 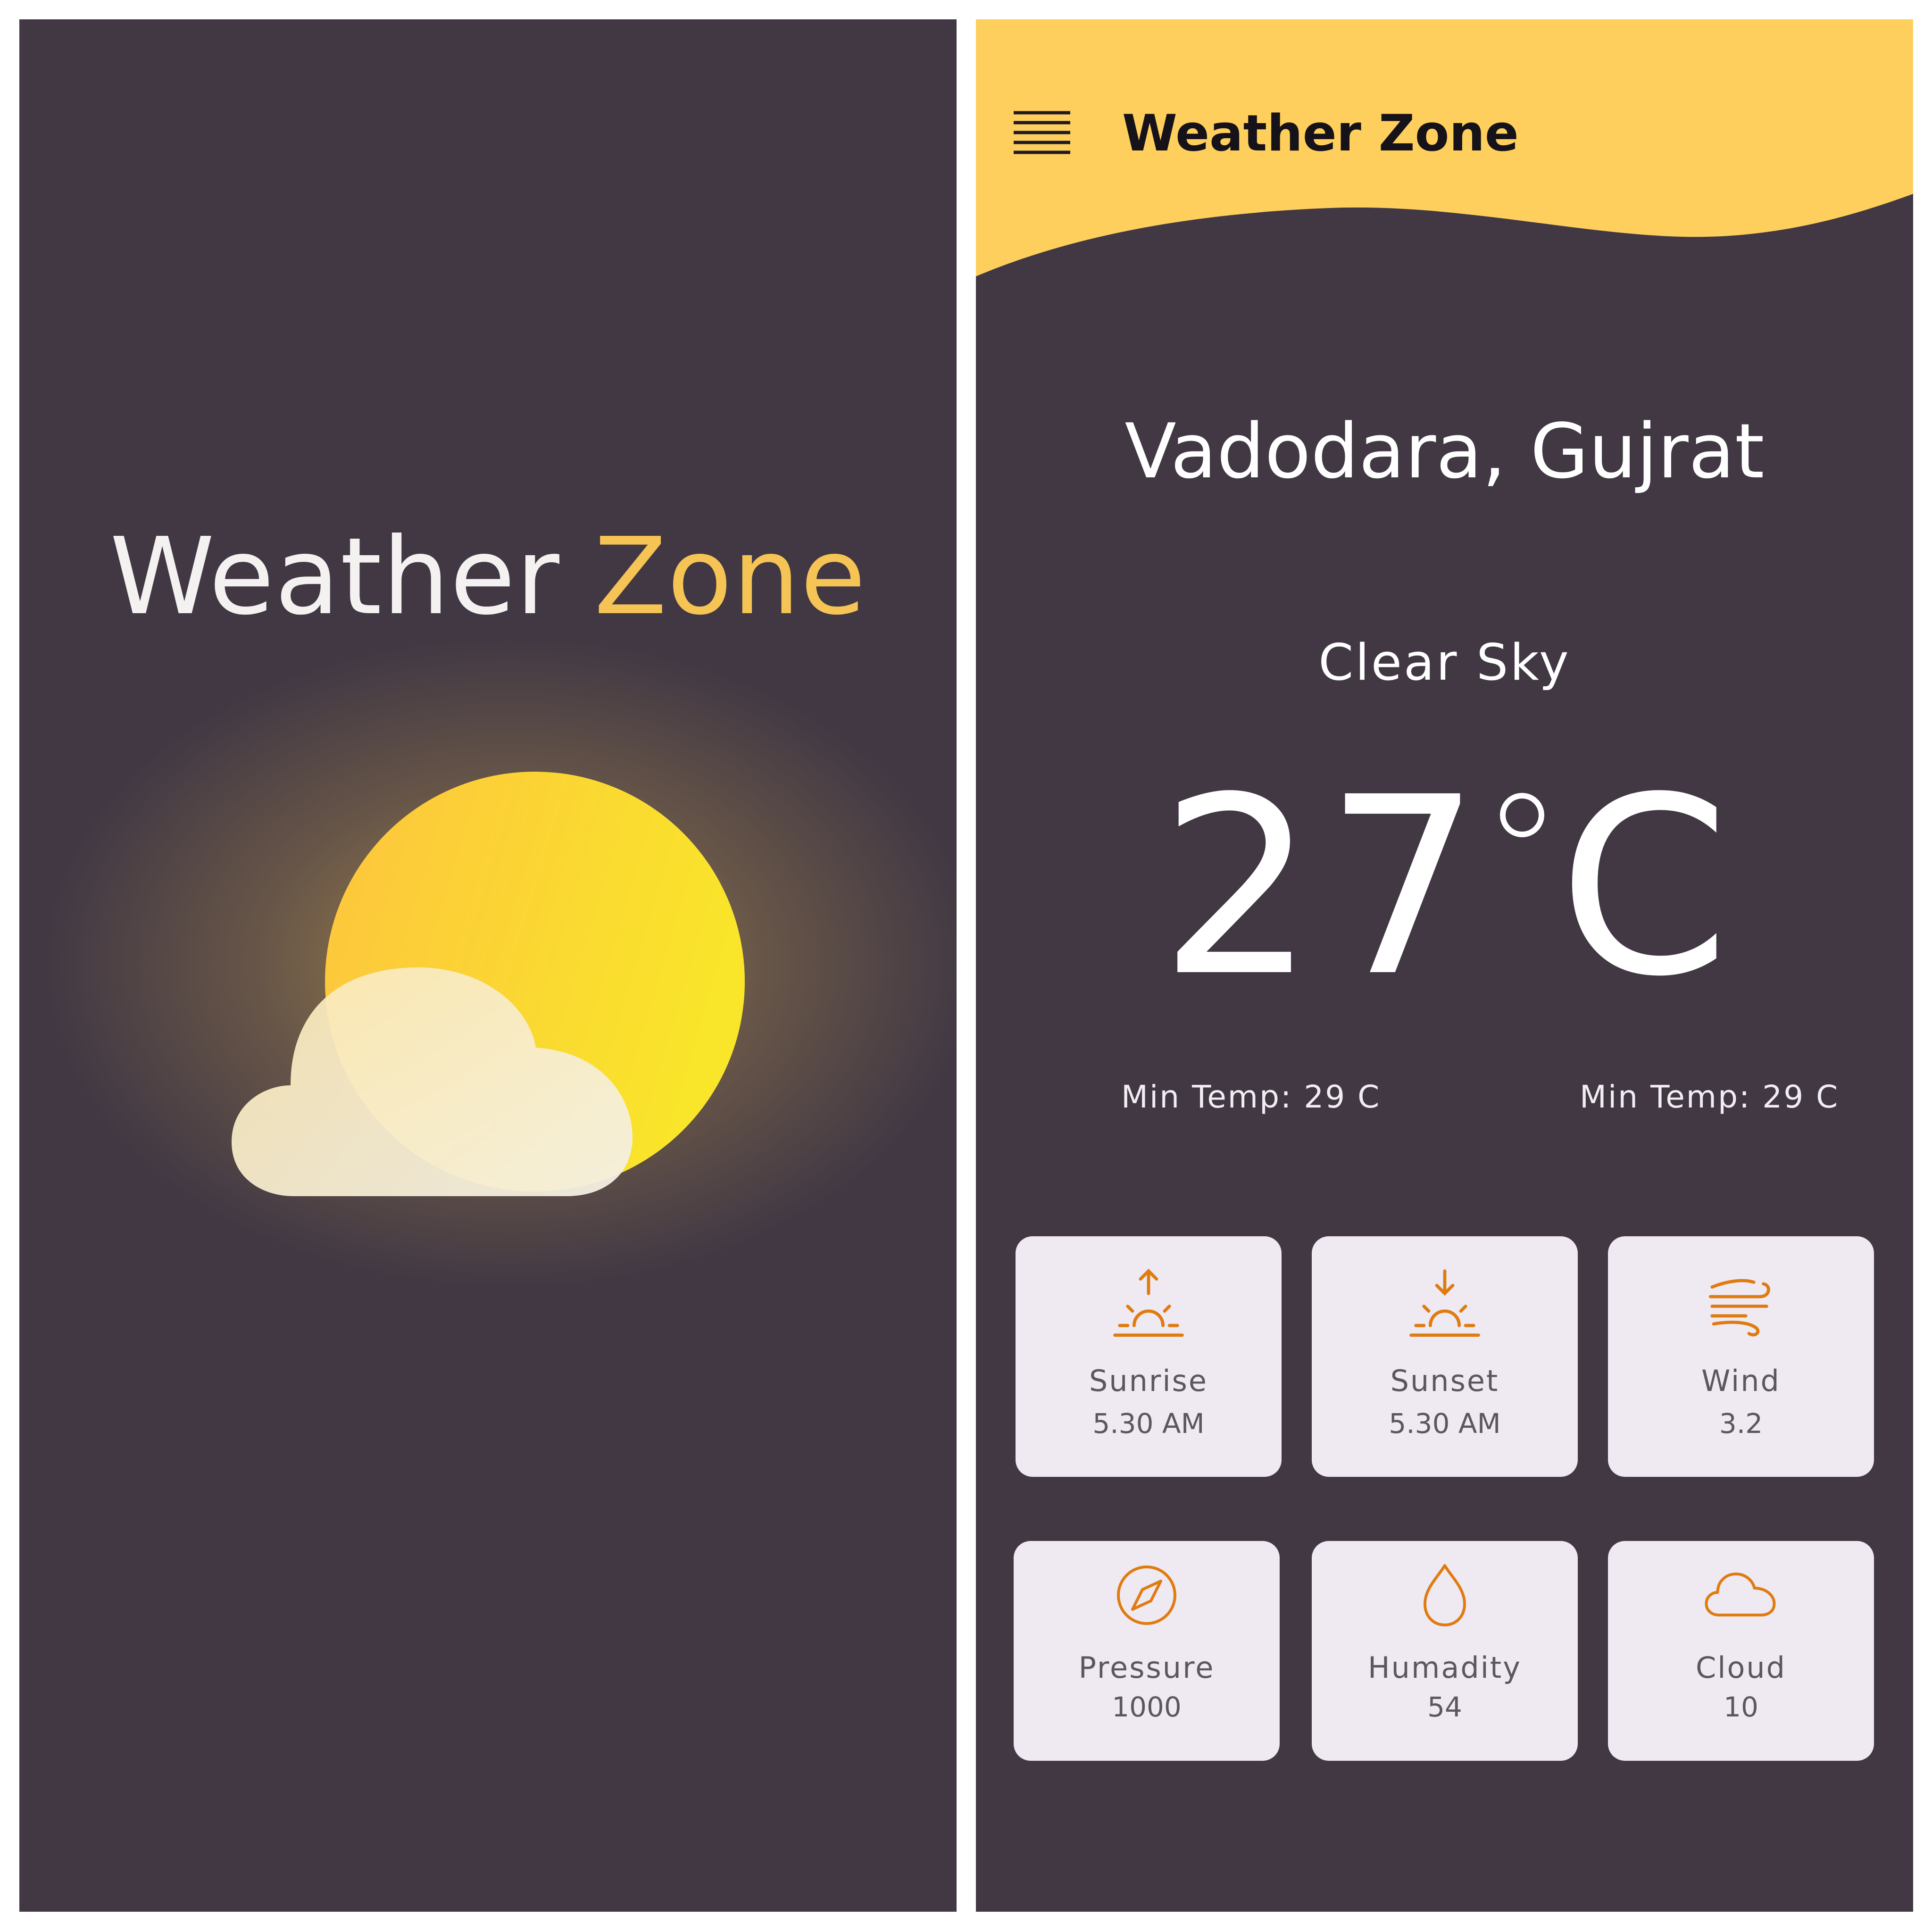 I want to click on stat-value: 3.2, so click(x=1741, y=1424).